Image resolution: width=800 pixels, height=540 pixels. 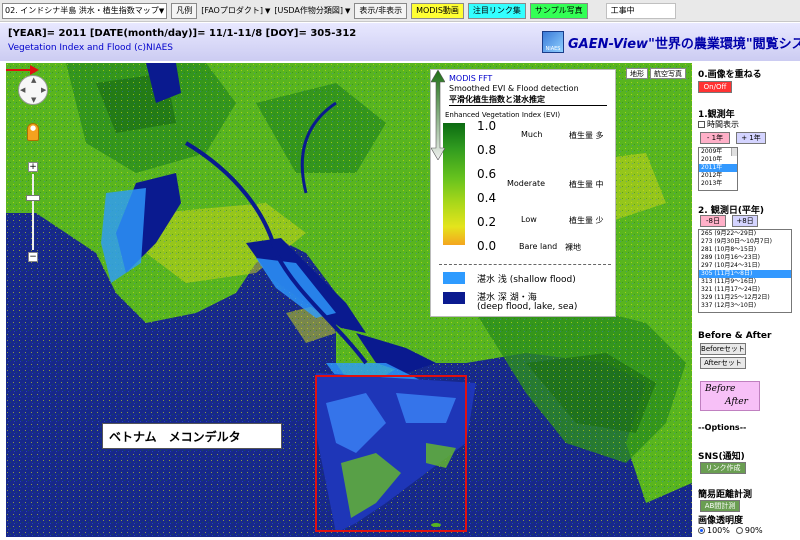 I want to click on layer-credit: Vegetation Index and Flood (c)NIAES, so click(x=90, y=48).